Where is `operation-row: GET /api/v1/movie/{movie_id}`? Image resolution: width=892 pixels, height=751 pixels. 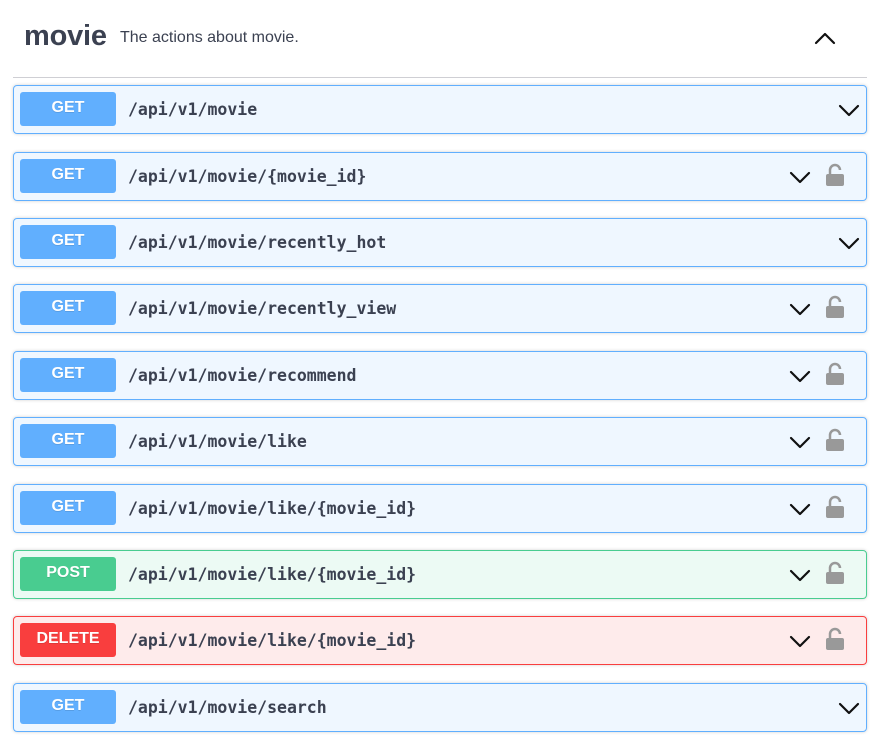
operation-row: GET /api/v1/movie/{movie_id} is located at coordinates (440, 176).